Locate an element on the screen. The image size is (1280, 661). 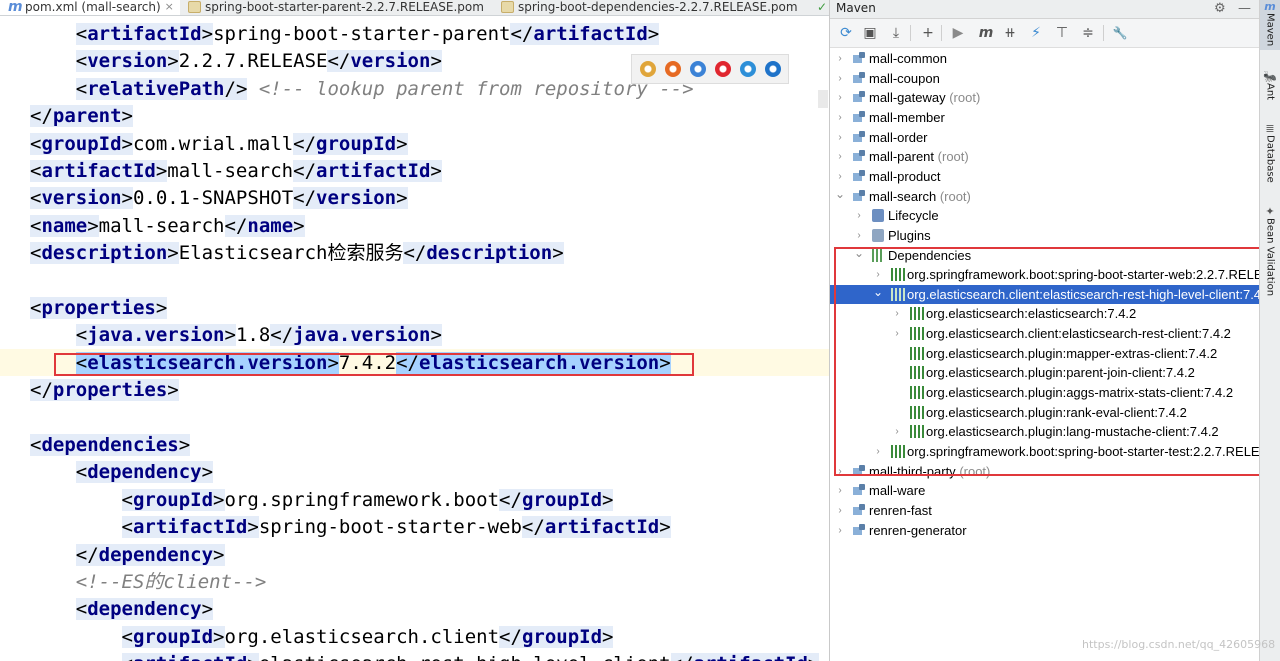
tree-item: › Plugins is located at coordinates (1044, 235).